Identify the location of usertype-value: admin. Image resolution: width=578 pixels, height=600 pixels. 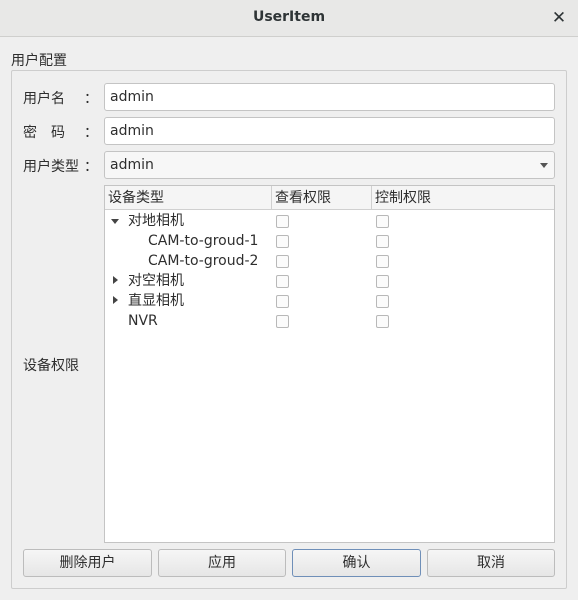
(132, 165).